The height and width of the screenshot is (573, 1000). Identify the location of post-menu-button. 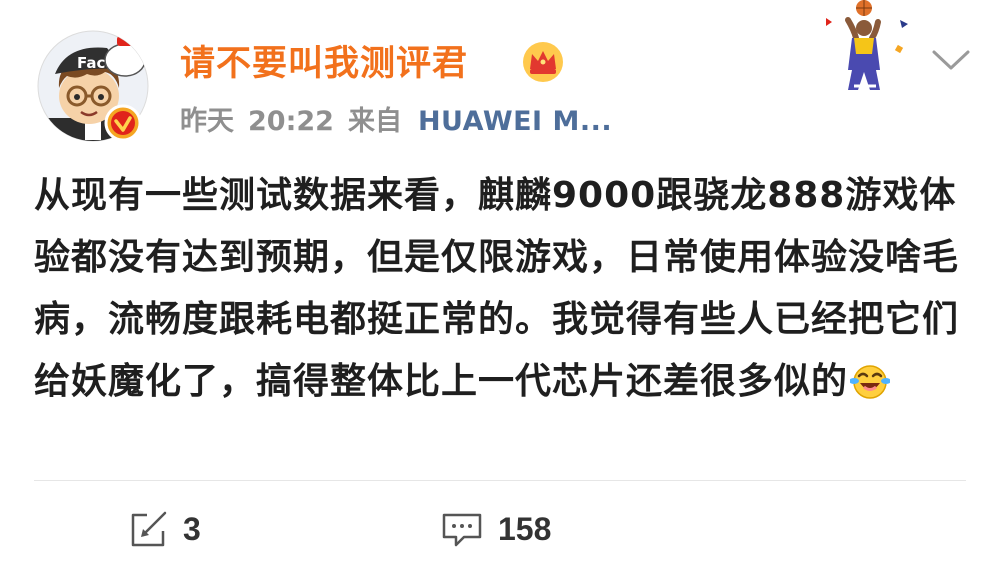
(951, 59).